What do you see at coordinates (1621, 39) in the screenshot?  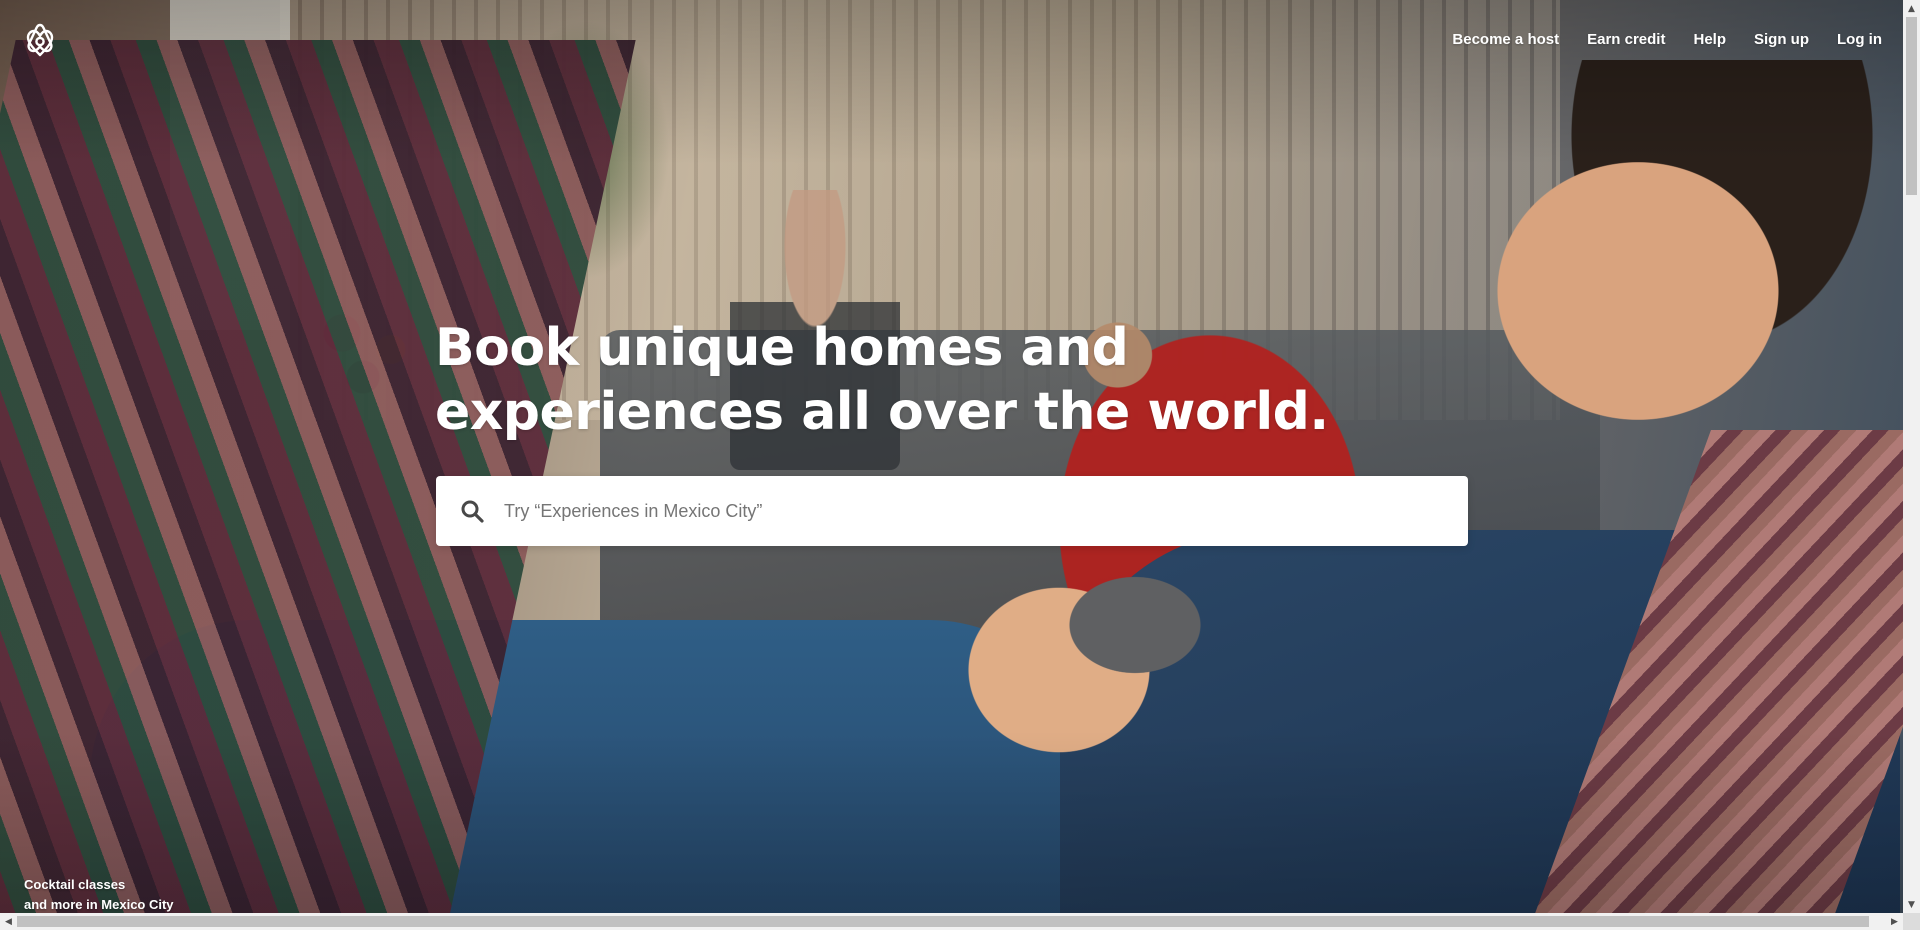 I see `nav-earn-credit: Earn credit` at bounding box center [1621, 39].